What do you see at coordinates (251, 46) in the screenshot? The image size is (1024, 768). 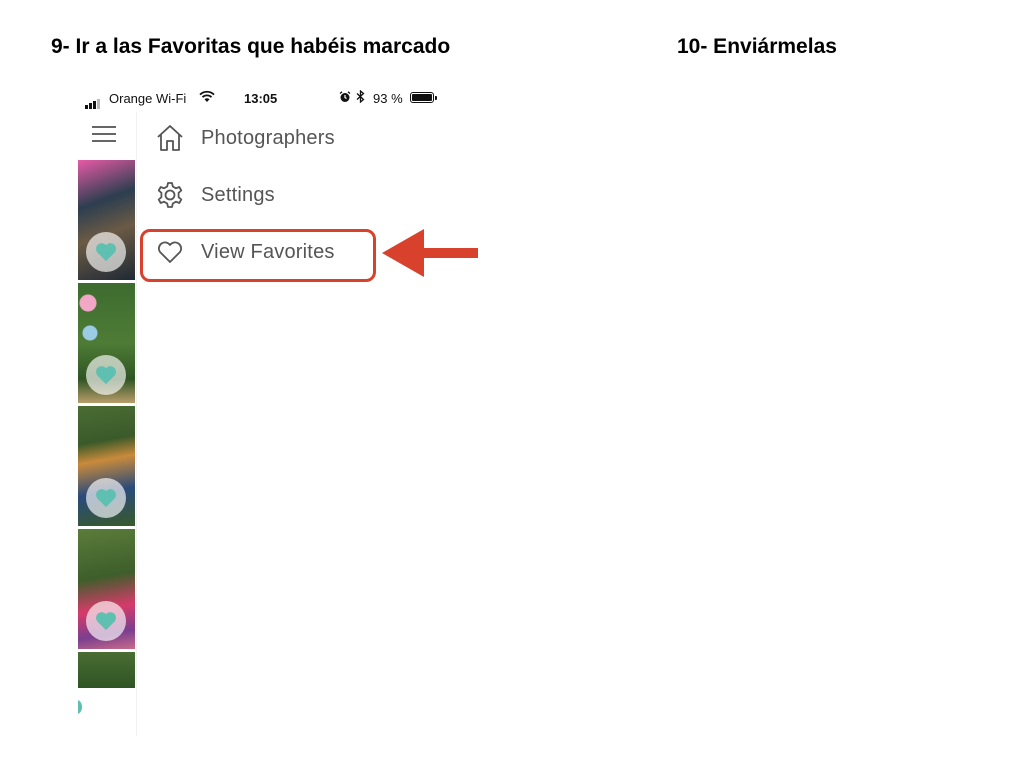 I see `step-9-instruction: 9- Ir a las Favoritas que habéis marcado` at bounding box center [251, 46].